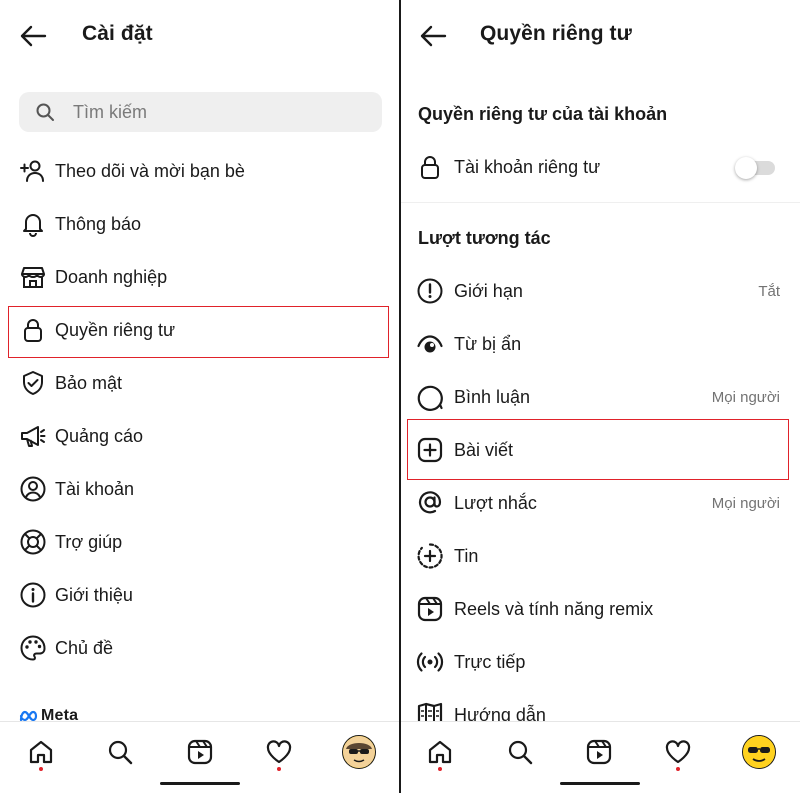  What do you see at coordinates (600, 450) in the screenshot?
I see `privacy-item-posts: Bài viết` at bounding box center [600, 450].